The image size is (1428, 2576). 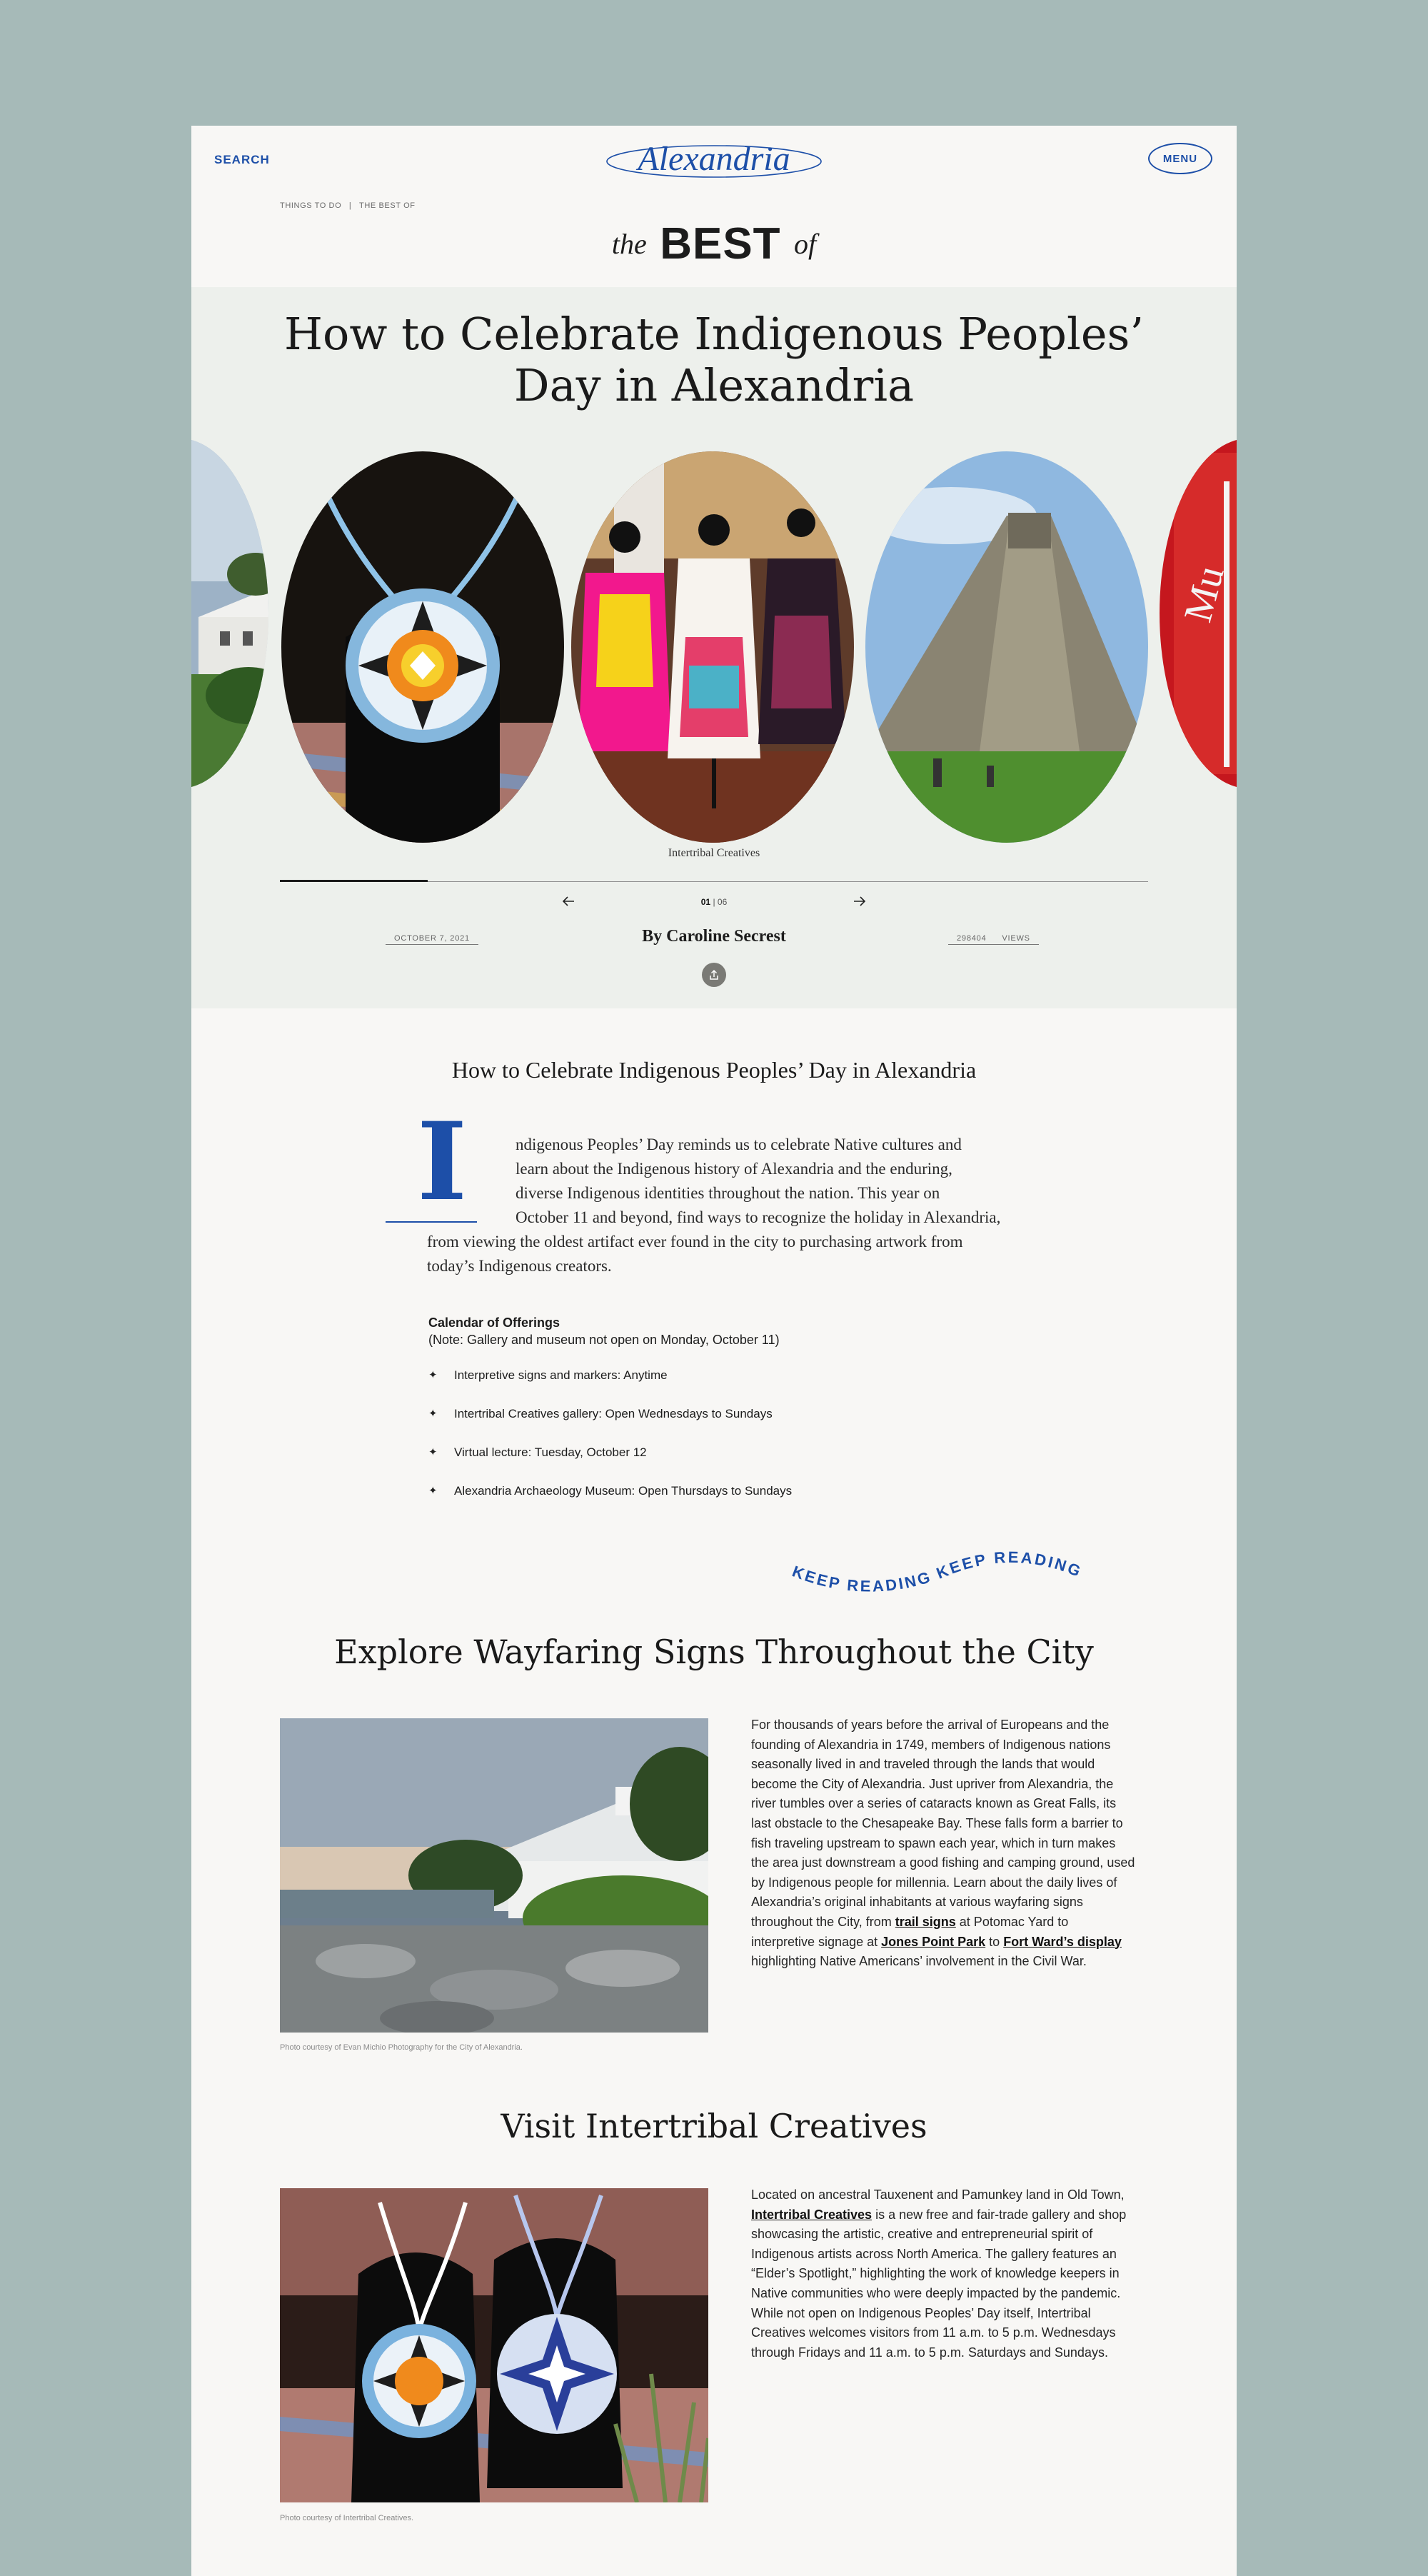 What do you see at coordinates (714, 385) in the screenshot?
I see `hero-title-line: Day in Alexandria` at bounding box center [714, 385].